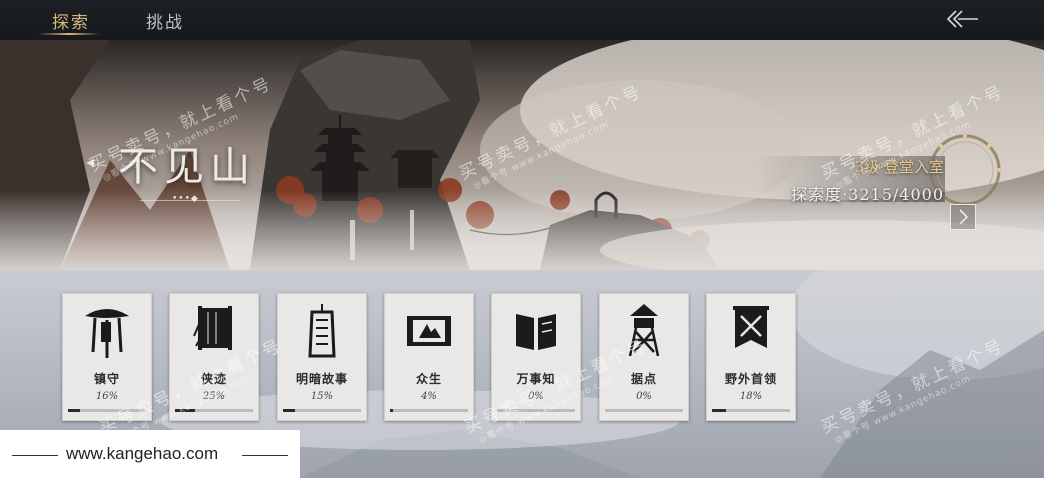  I want to click on card-field-boss: 野外首领 18%, so click(751, 357).